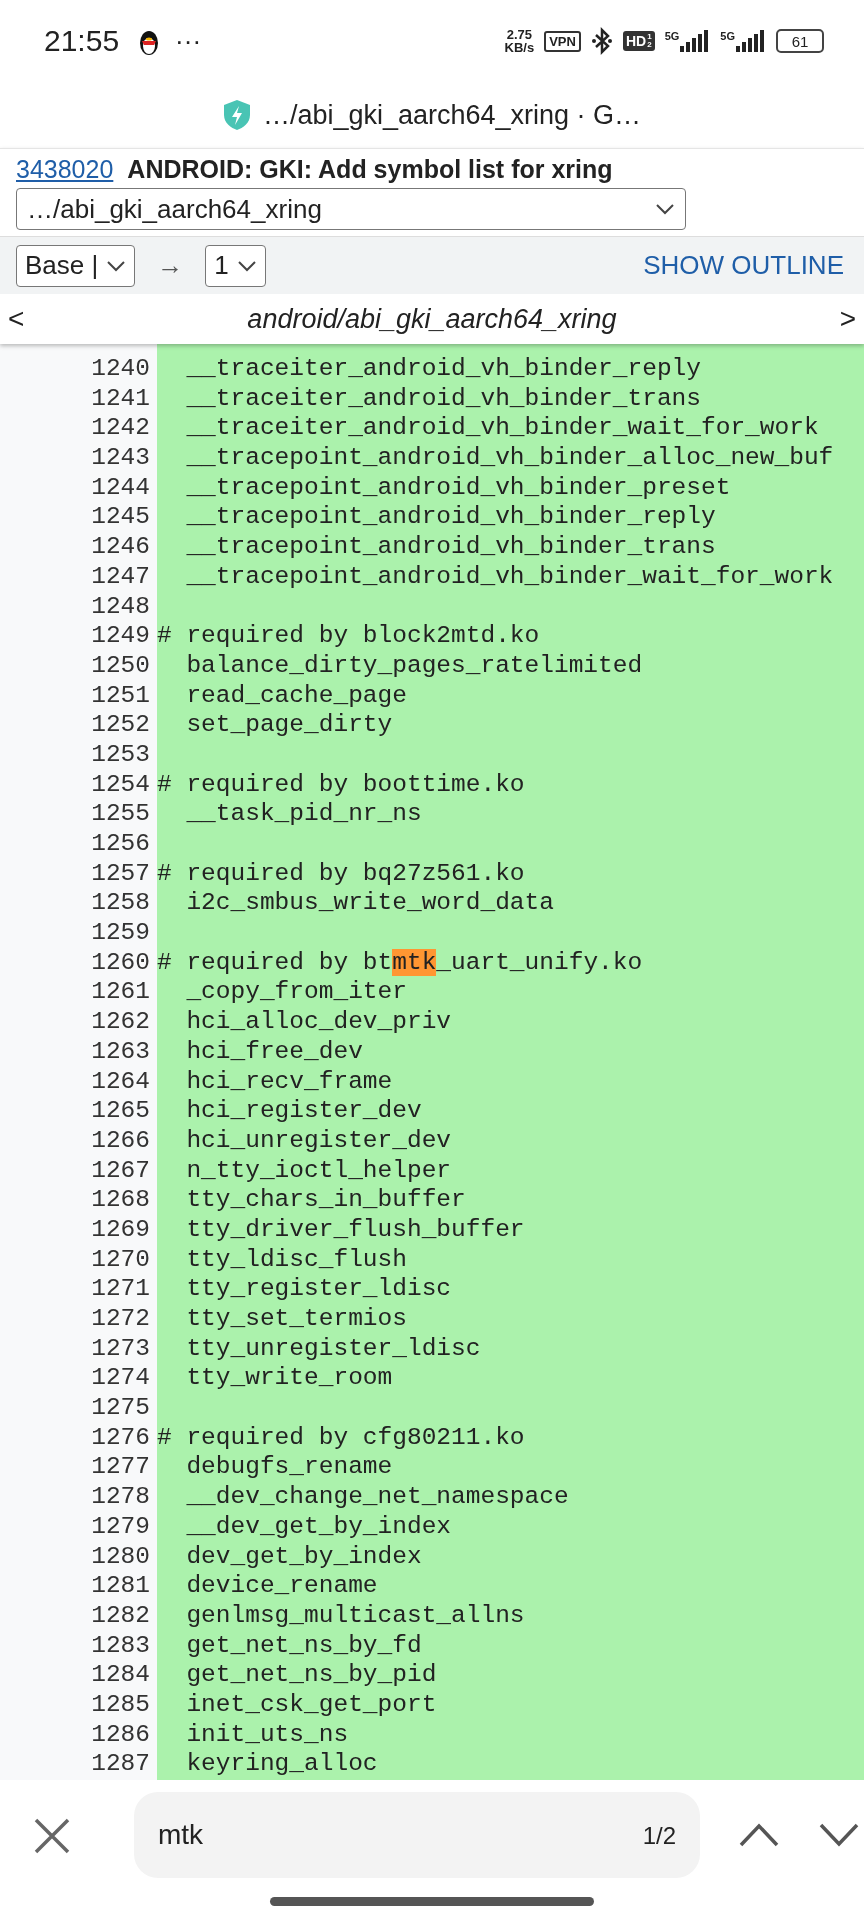 This screenshot has width=864, height=1920. I want to click on code-line: hci_alloc_dev_priv, so click(318, 1022).